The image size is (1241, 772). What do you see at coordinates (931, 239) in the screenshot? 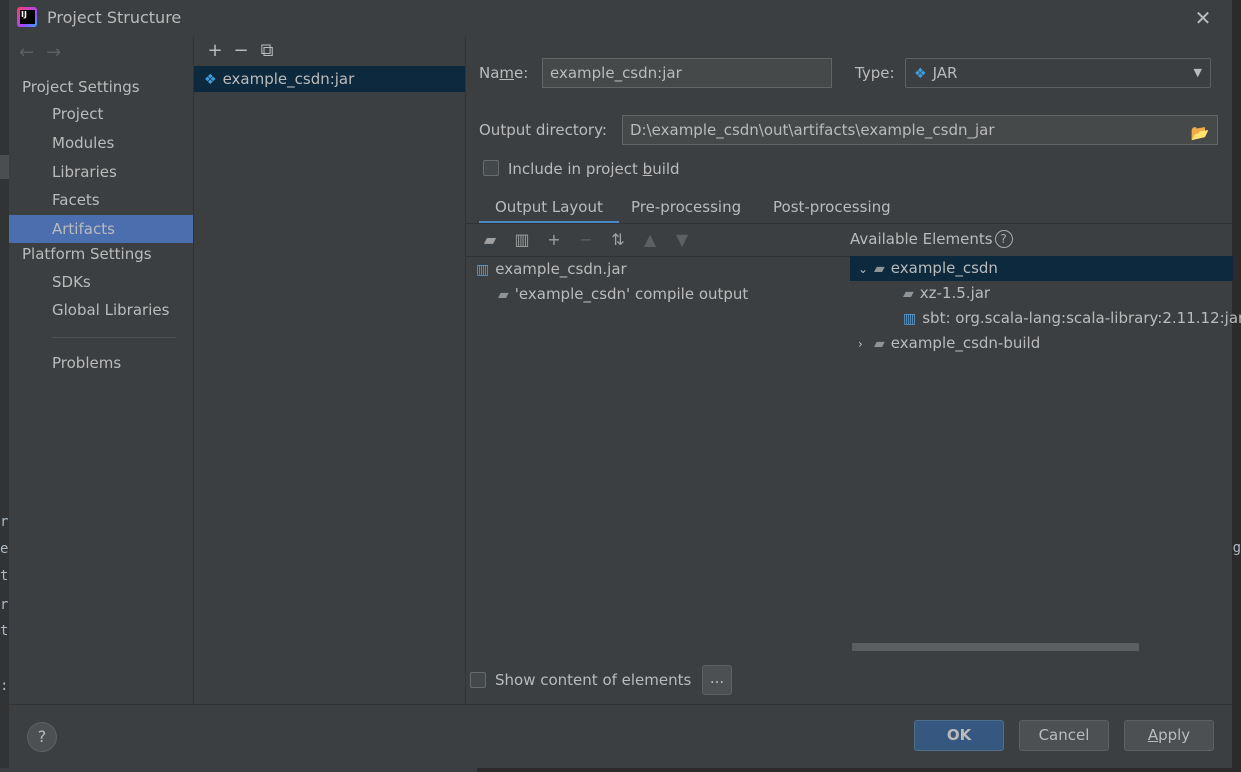
I see `available-elements-title: Available Elements?` at bounding box center [931, 239].